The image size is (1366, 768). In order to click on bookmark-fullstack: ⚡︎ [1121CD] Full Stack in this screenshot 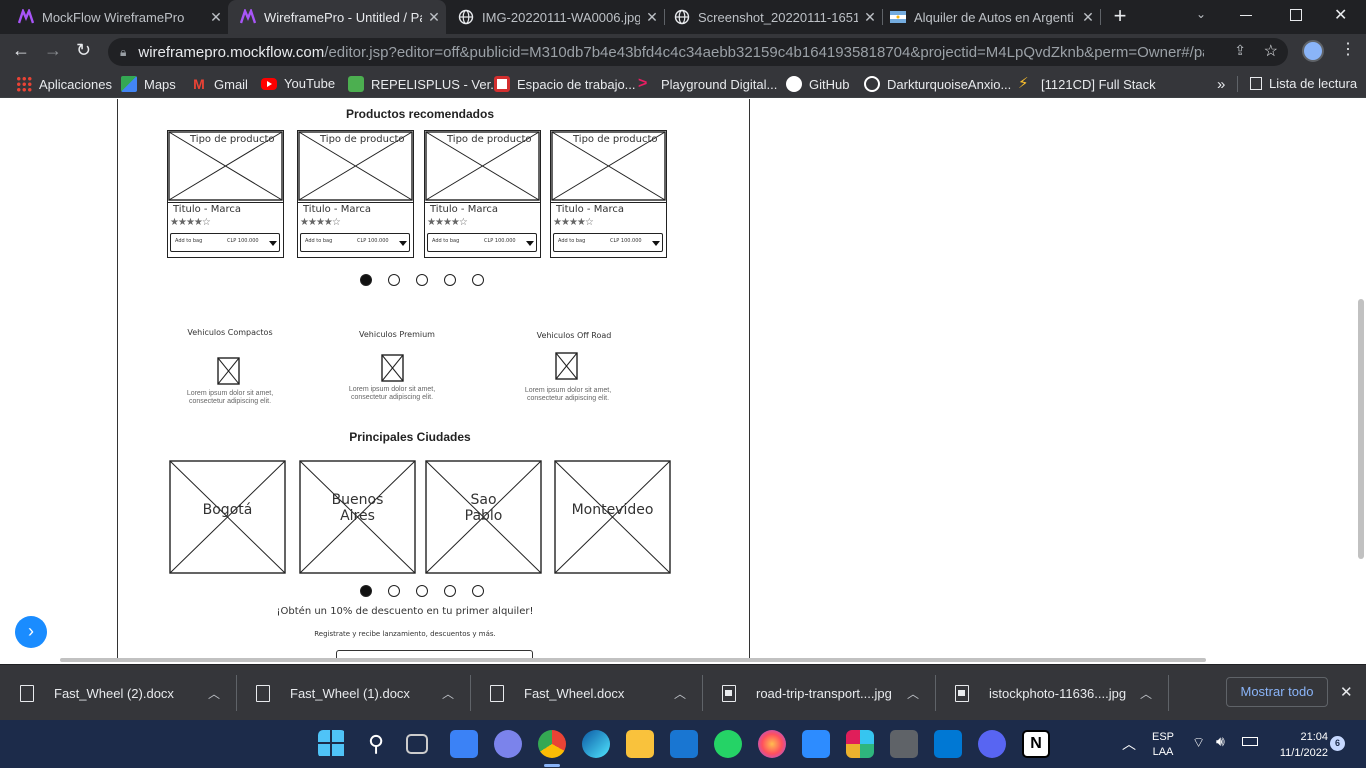, I will do `click(1087, 84)`.